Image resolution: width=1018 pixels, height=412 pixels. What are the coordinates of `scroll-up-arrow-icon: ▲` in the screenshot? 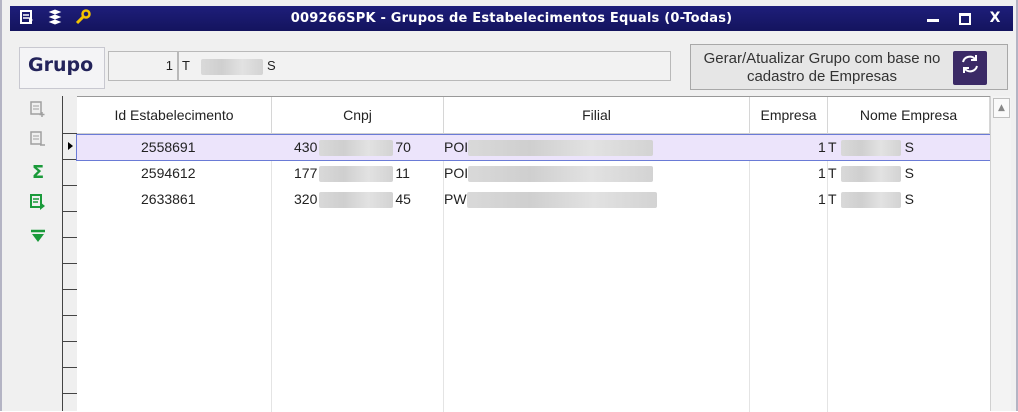 It's located at (1001, 108).